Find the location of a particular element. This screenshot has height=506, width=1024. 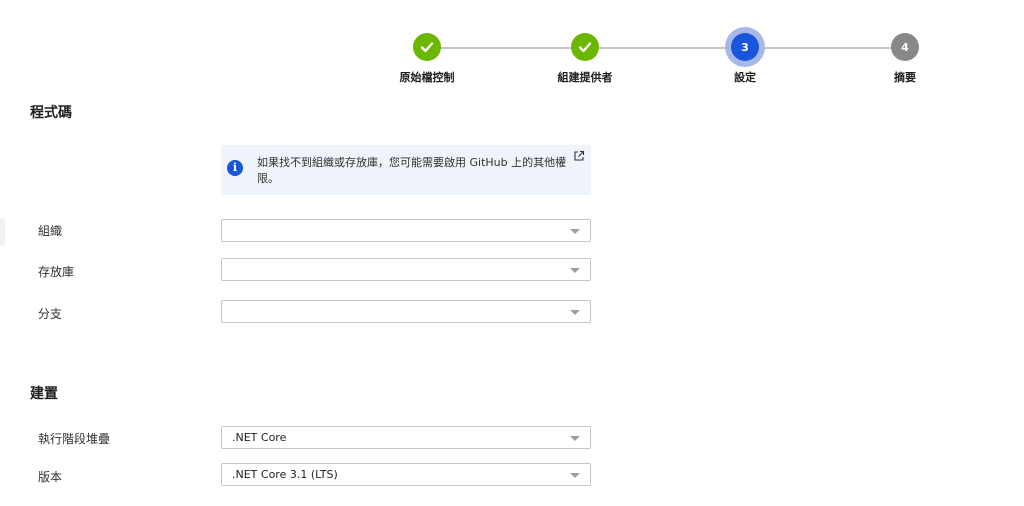

organization-dropdown is located at coordinates (406, 230).